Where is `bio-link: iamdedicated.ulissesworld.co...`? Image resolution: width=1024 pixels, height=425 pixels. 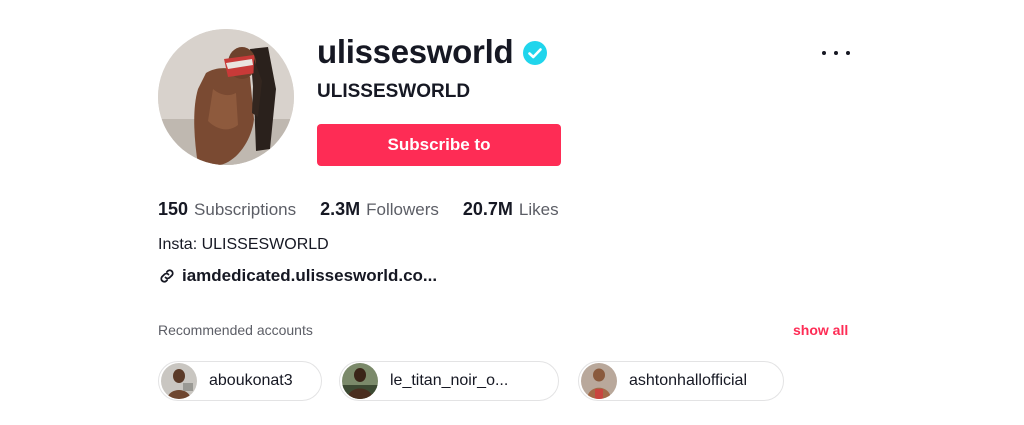
bio-link: iamdedicated.ulissesworld.co... is located at coordinates (297, 276).